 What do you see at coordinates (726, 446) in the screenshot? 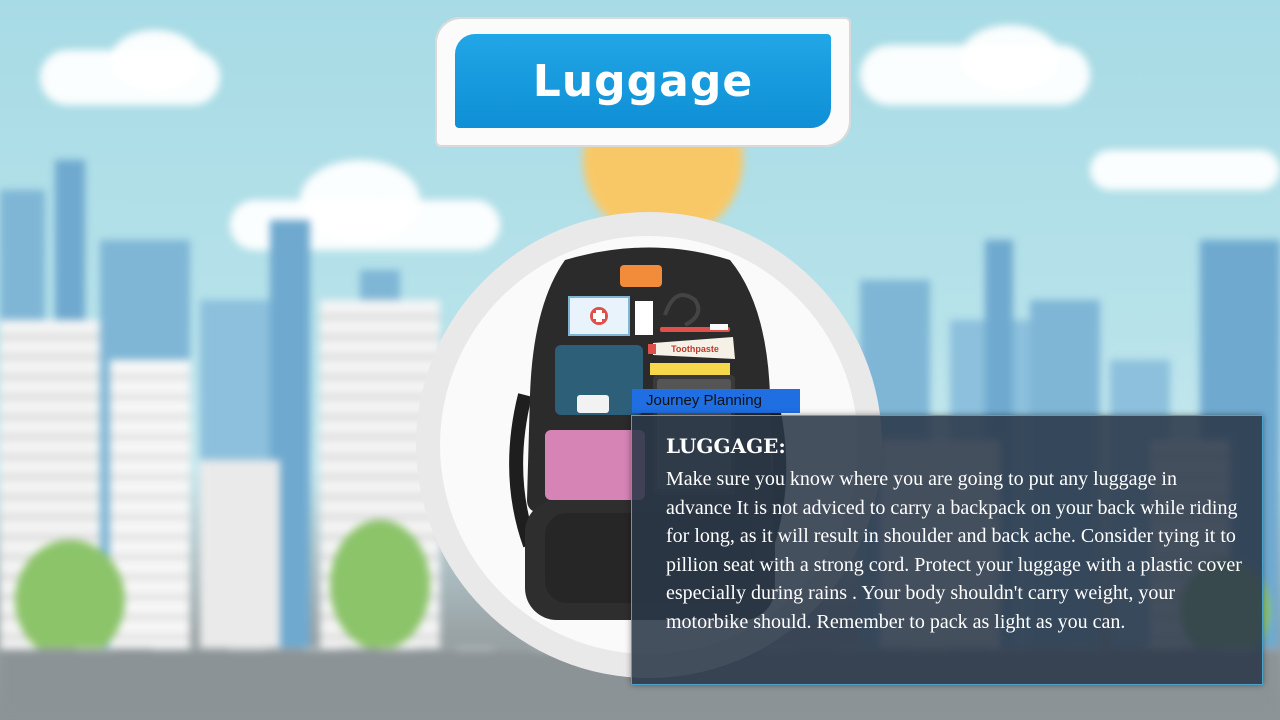
I see `panel-heading: LUGGAGE:` at bounding box center [726, 446].